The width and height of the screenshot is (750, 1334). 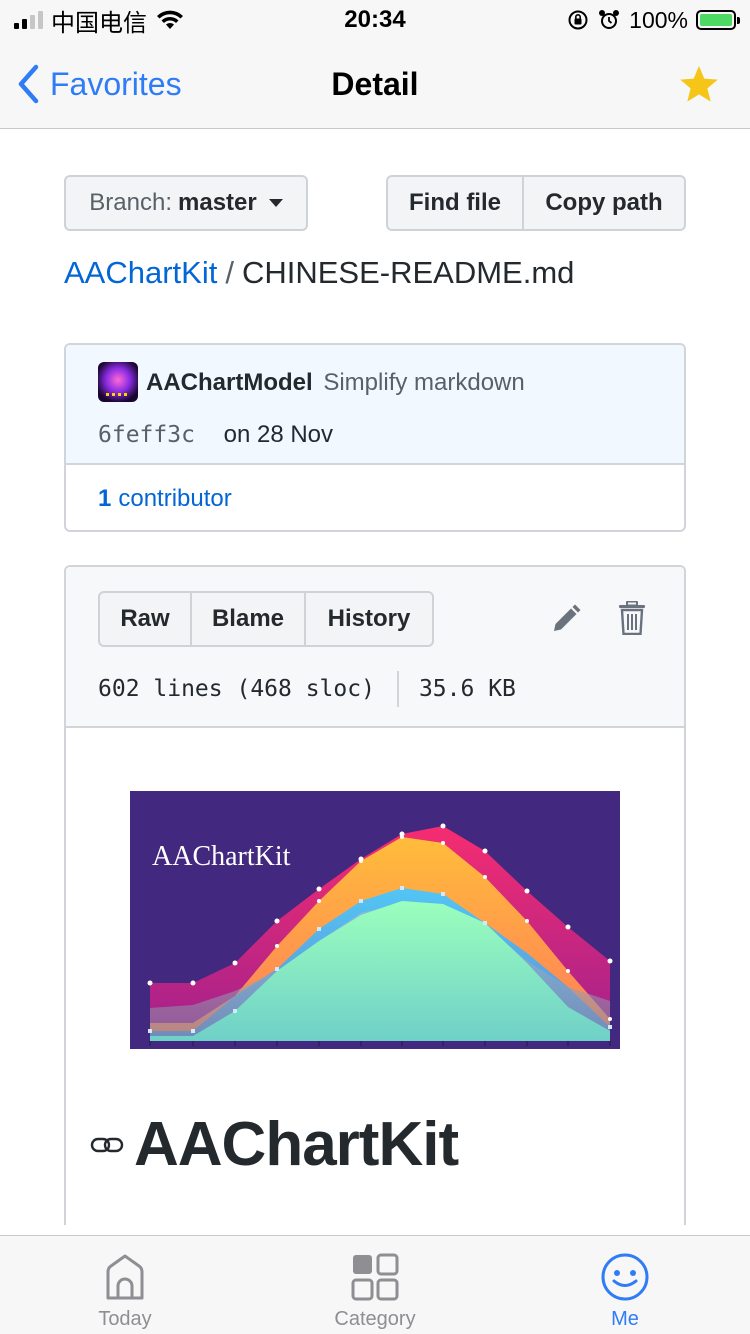 I want to click on banner-chart-graphic, so click(x=380, y=934).